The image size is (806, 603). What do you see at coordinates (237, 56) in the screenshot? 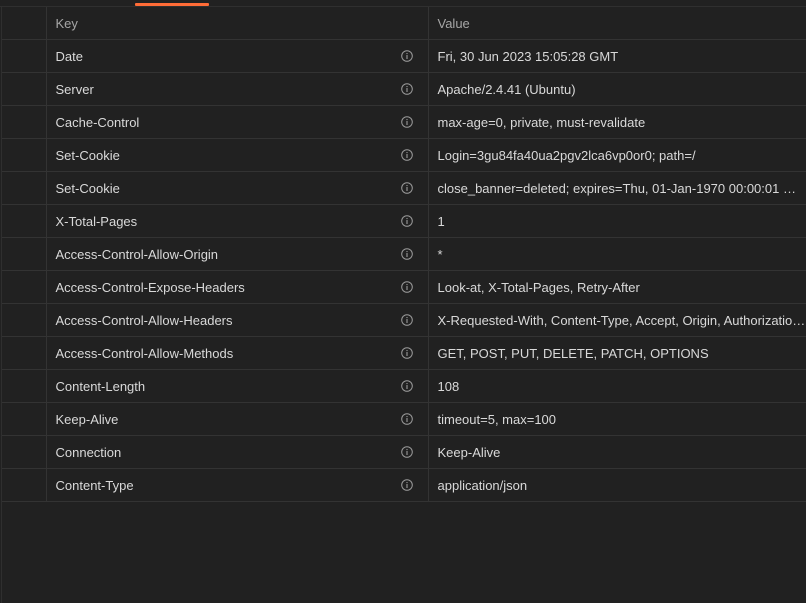
I see `header-key-cell: Date` at bounding box center [237, 56].